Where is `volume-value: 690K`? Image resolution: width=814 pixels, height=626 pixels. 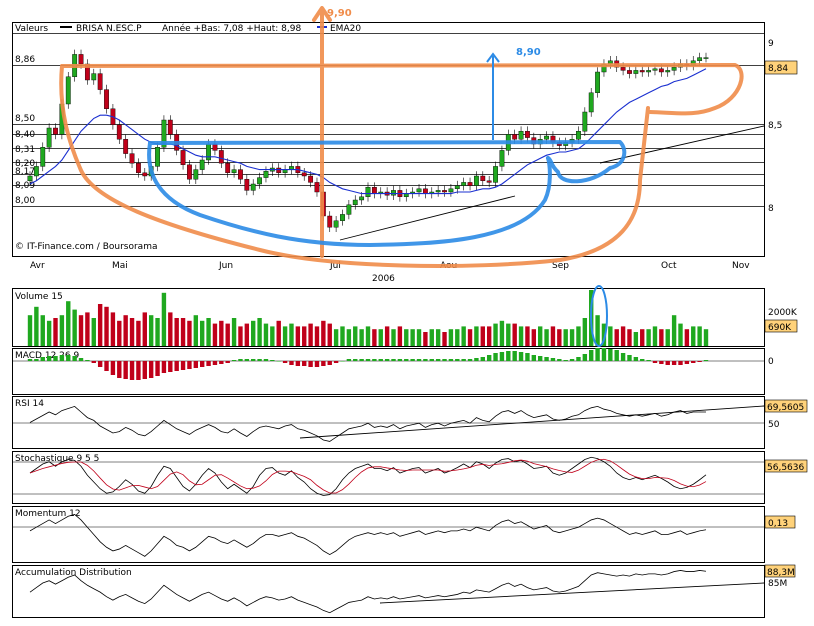 volume-value: 690K is located at coordinates (780, 328).